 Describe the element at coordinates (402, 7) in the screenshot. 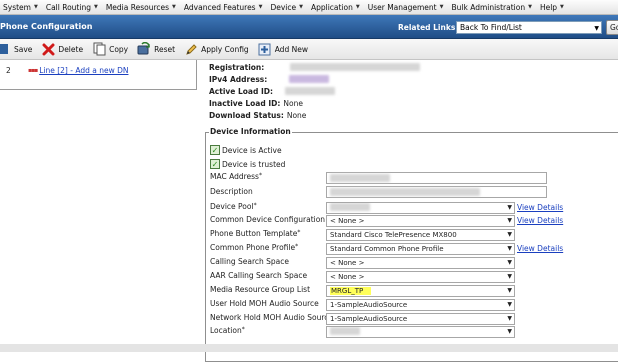

I see `menu-user-management-label: User Management` at that location.